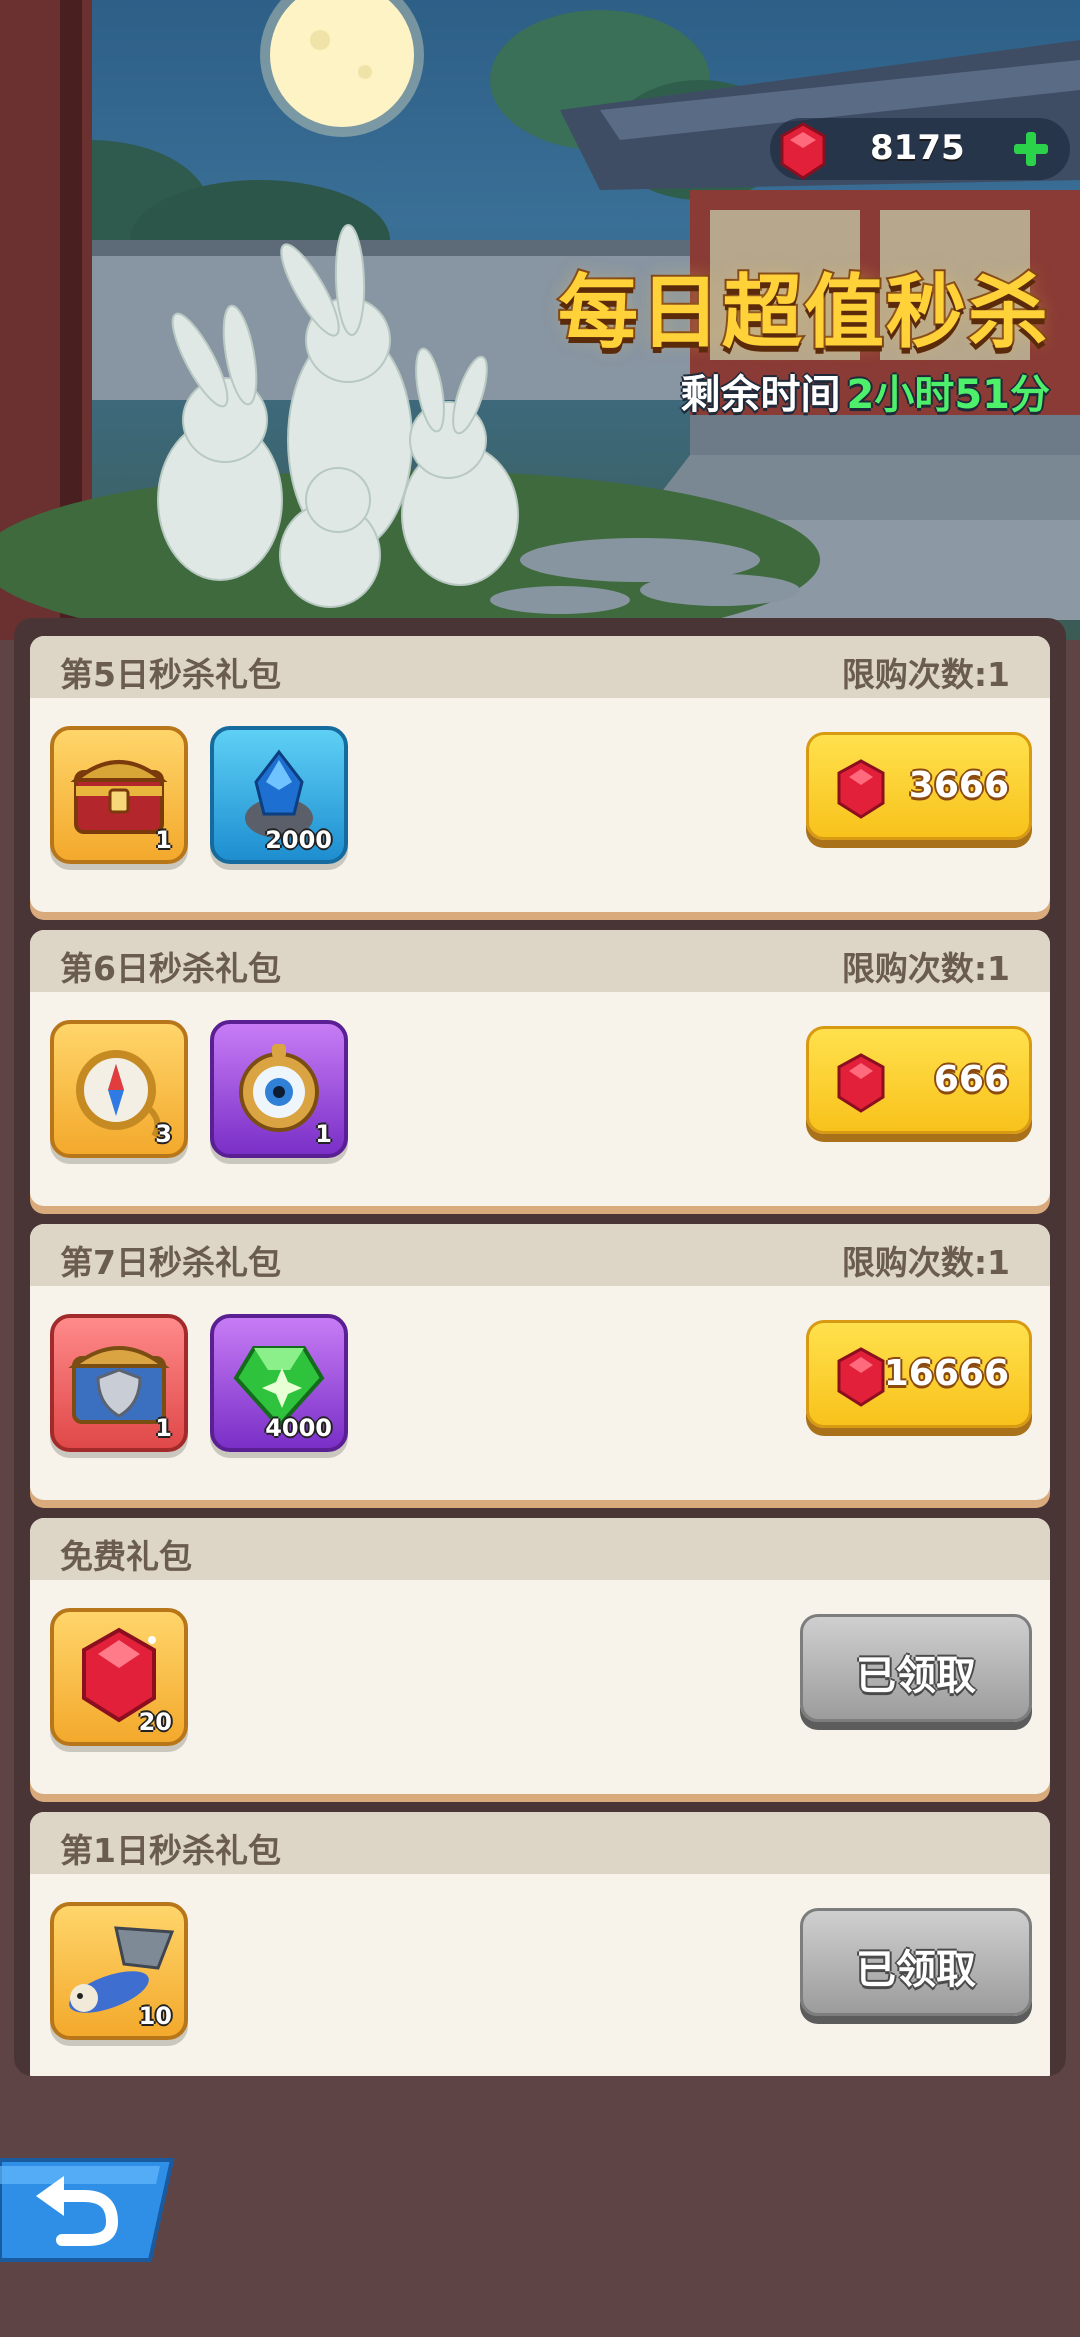 This screenshot has width=1080, height=2337. I want to click on back-button, so click(88, 2210).